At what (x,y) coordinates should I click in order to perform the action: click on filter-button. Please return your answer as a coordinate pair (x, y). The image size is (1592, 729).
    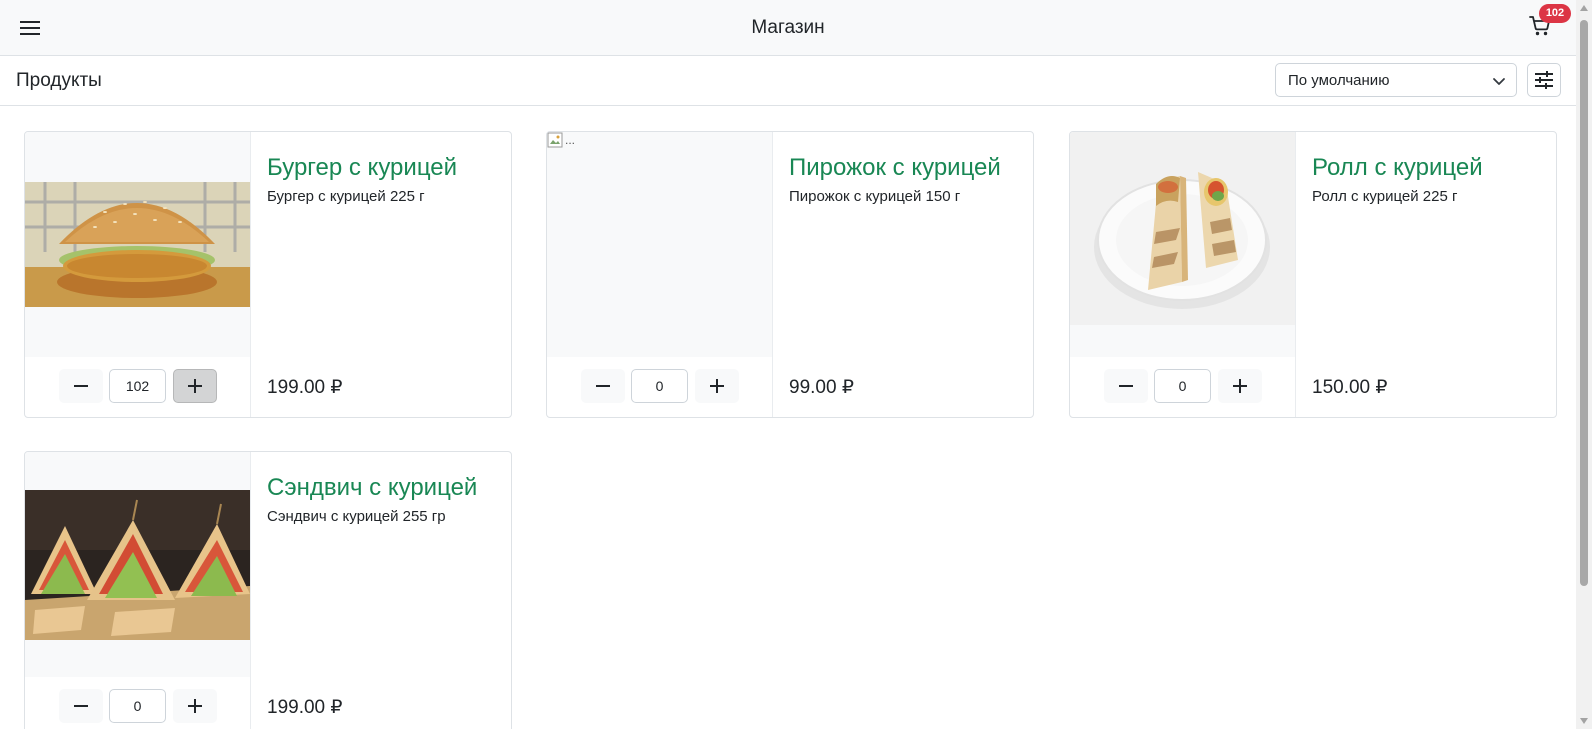
    Looking at the image, I should click on (1544, 80).